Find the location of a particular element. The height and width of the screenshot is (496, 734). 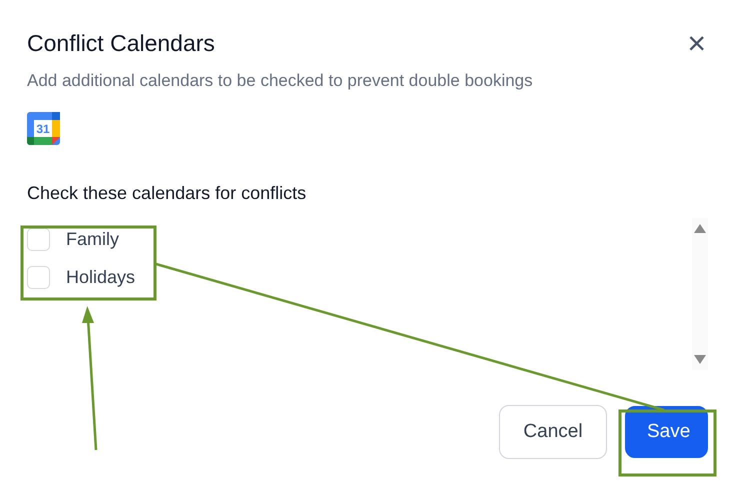

calendar-name: Family is located at coordinates (92, 239).